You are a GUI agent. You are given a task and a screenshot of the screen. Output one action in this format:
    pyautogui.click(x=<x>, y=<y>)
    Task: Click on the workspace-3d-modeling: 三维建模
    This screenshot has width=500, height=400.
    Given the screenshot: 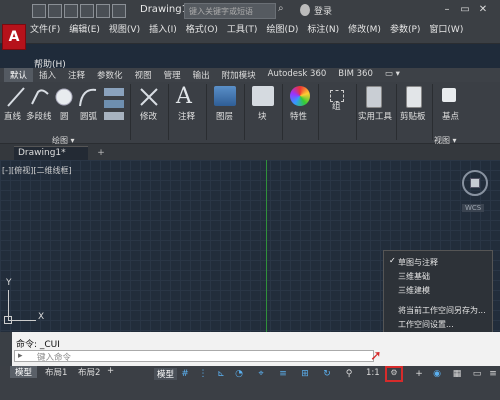 What is the action you would take?
    pyautogui.click(x=414, y=290)
    